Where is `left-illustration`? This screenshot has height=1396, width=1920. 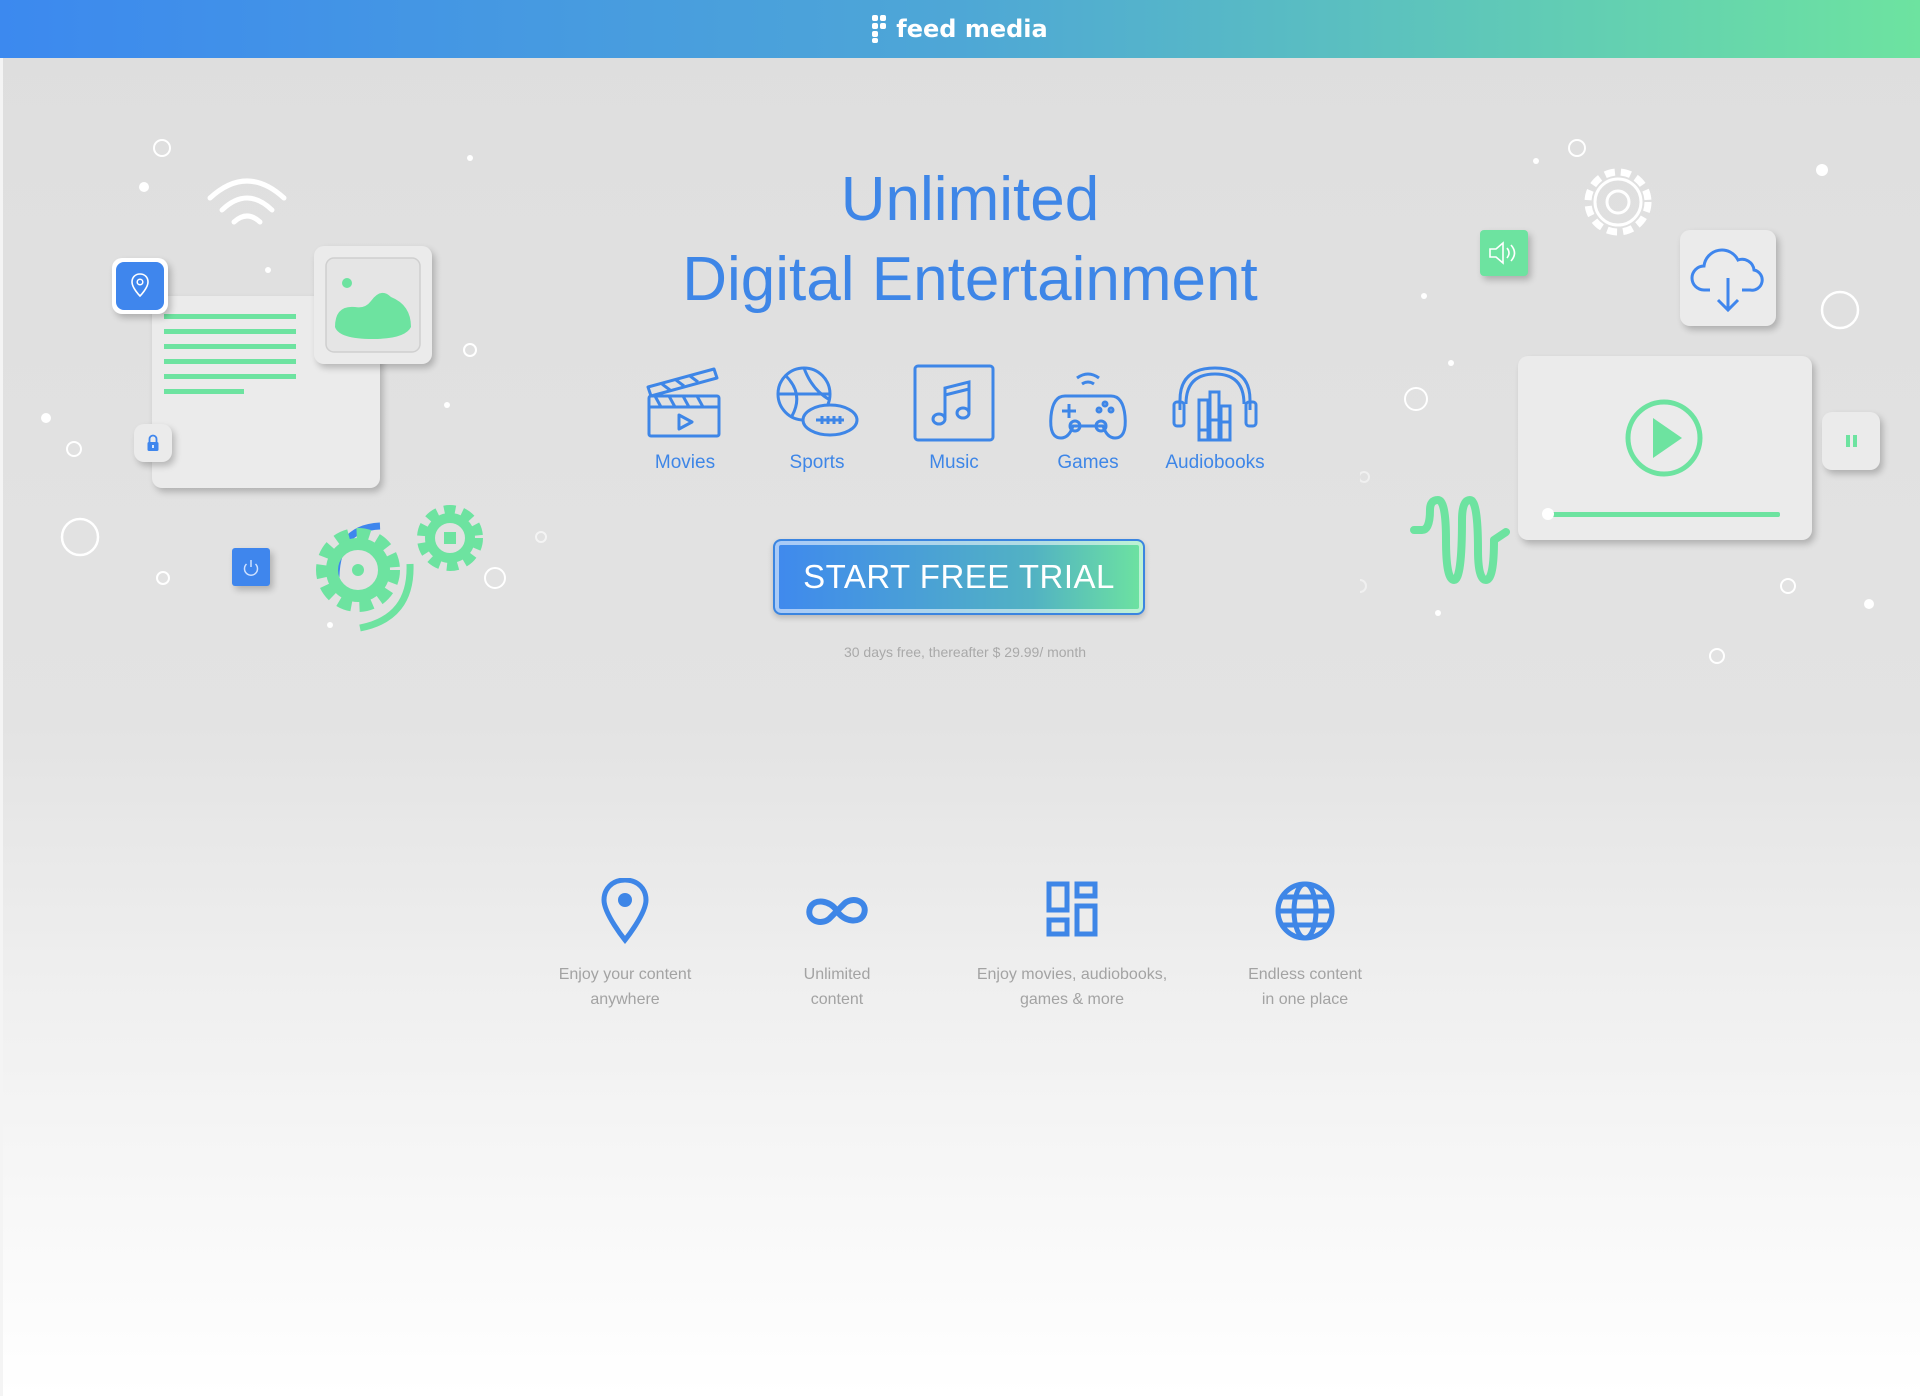
left-illustration is located at coordinates (280, 358).